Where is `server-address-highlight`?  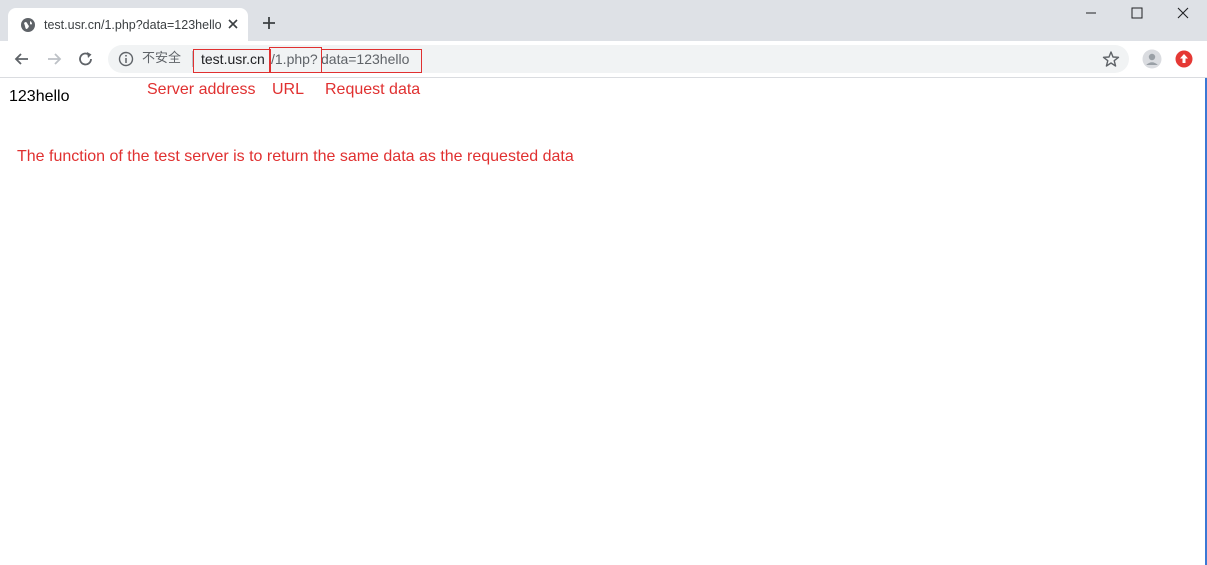
server-address-highlight is located at coordinates (232, 61).